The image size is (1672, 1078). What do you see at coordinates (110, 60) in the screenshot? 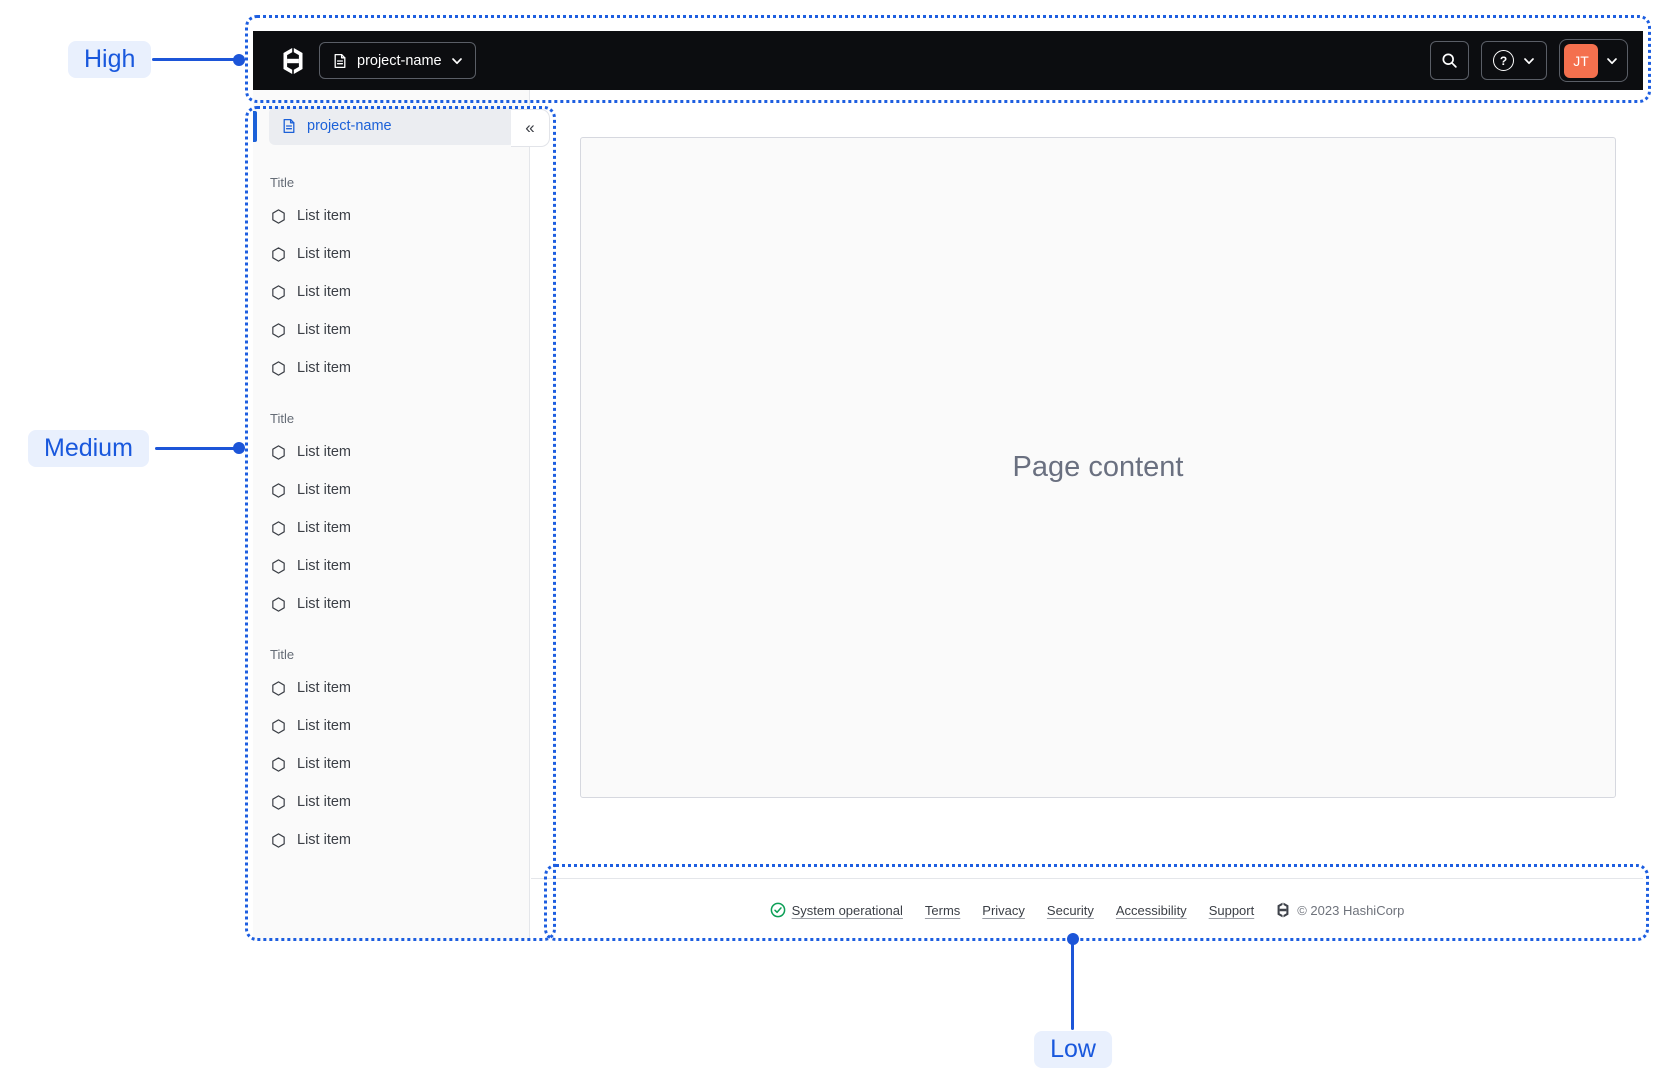
I see `annotation-label-high: High` at bounding box center [110, 60].